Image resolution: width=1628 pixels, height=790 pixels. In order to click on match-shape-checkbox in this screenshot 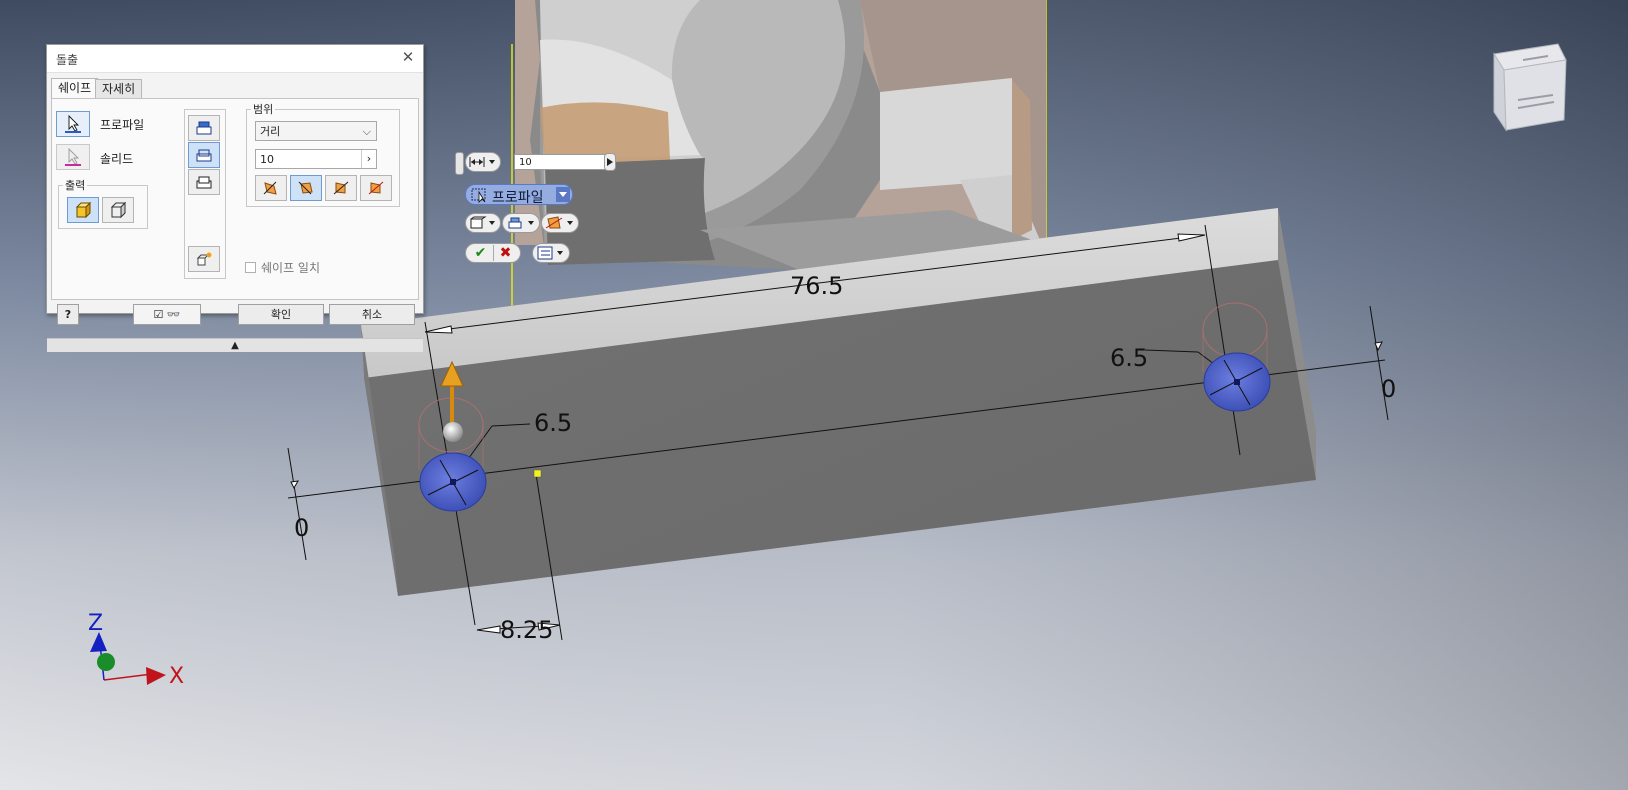, I will do `click(250, 267)`.